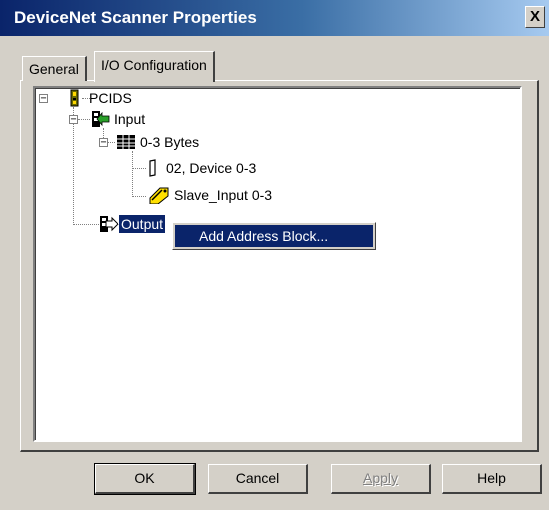 The height and width of the screenshot is (510, 549). What do you see at coordinates (54, 68) in the screenshot?
I see `tab-general: General` at bounding box center [54, 68].